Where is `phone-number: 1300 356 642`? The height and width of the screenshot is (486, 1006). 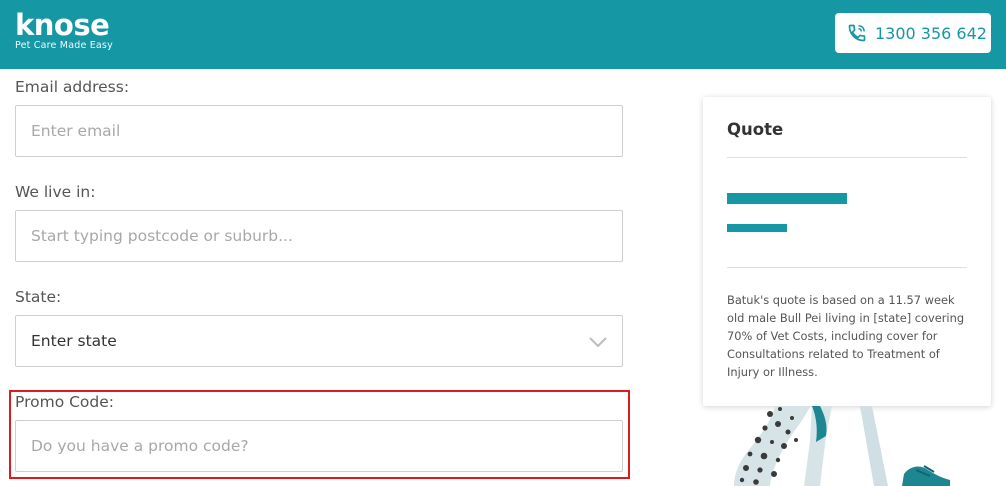
phone-number: 1300 356 642 is located at coordinates (931, 33).